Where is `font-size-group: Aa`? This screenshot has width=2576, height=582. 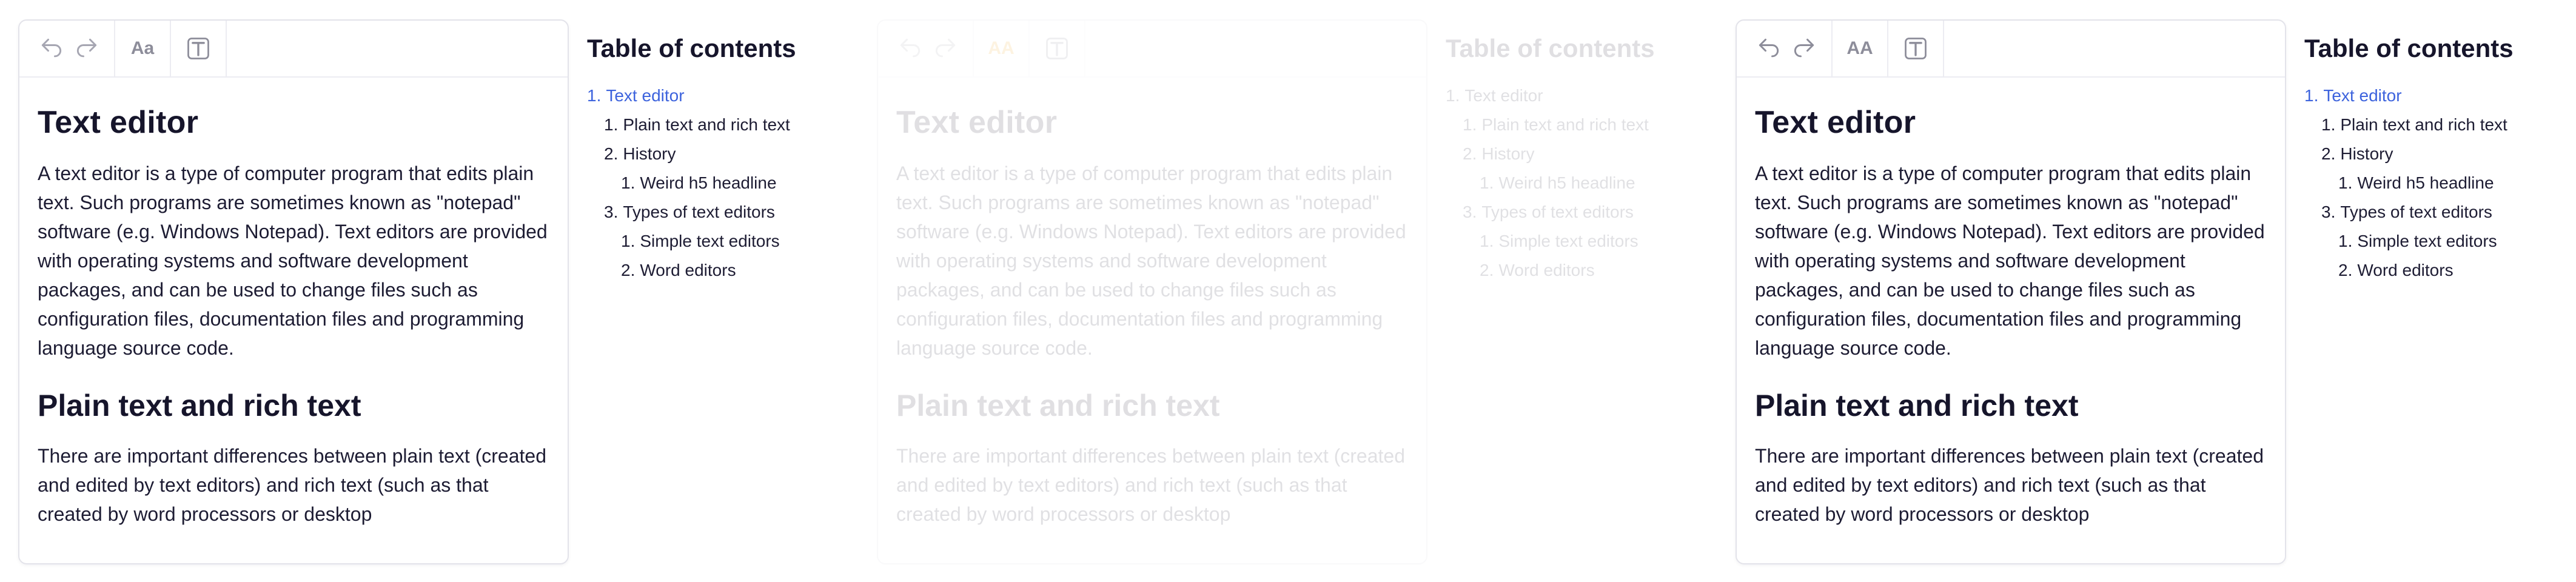 font-size-group: Aa is located at coordinates (143, 48).